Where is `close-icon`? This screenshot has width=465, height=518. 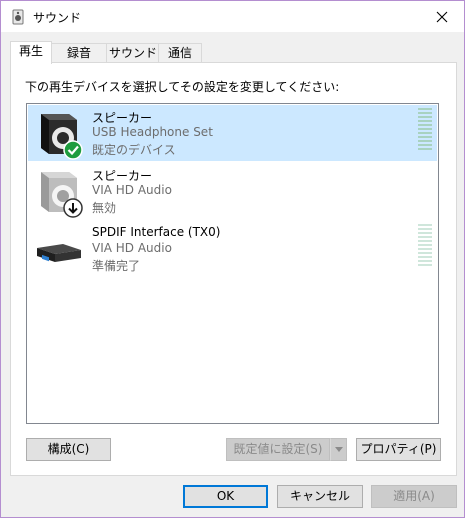 close-icon is located at coordinates (442, 16).